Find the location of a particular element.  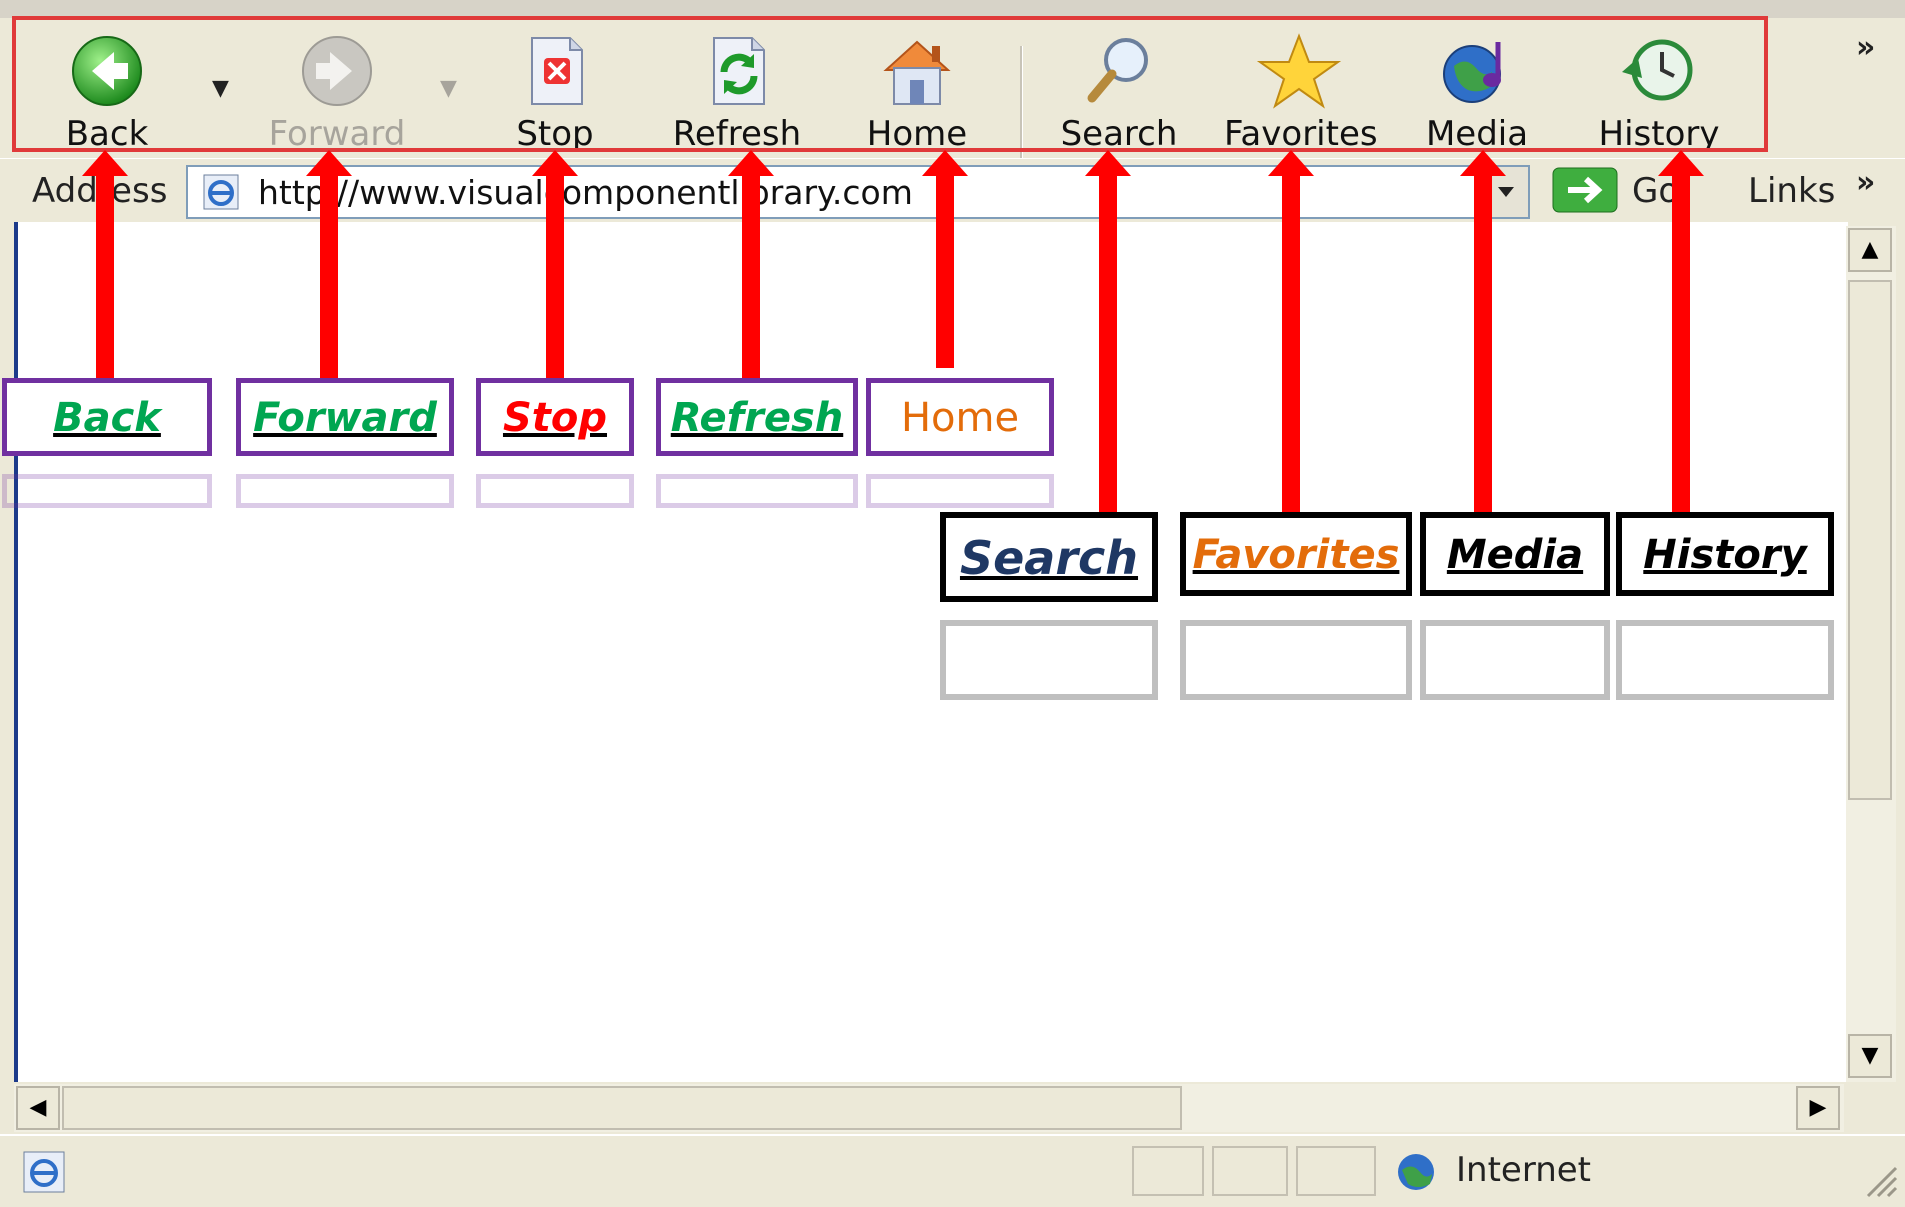

callout-forward: Forward is located at coordinates (345, 417).